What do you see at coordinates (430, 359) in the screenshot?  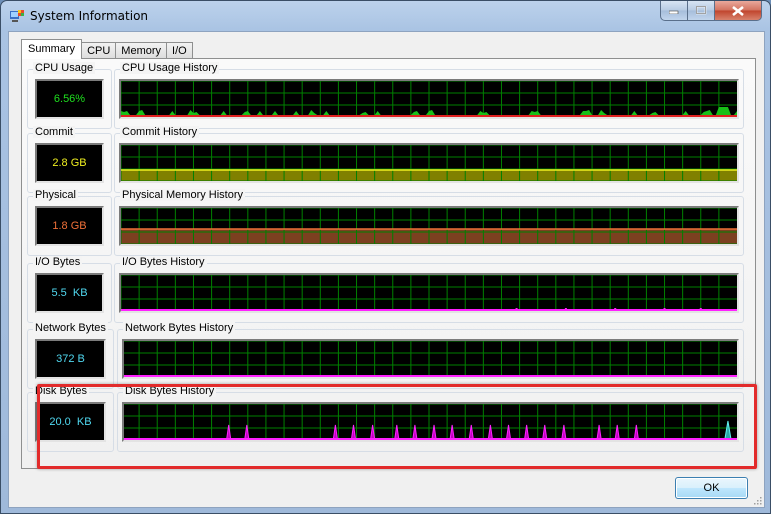 I see `network-history-graph` at bounding box center [430, 359].